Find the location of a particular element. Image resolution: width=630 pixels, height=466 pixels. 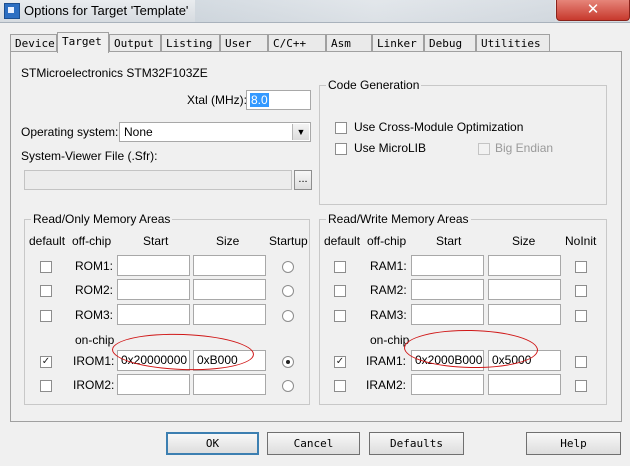

device-name: STMicroelectronics STM32F103ZE is located at coordinates (114, 73).